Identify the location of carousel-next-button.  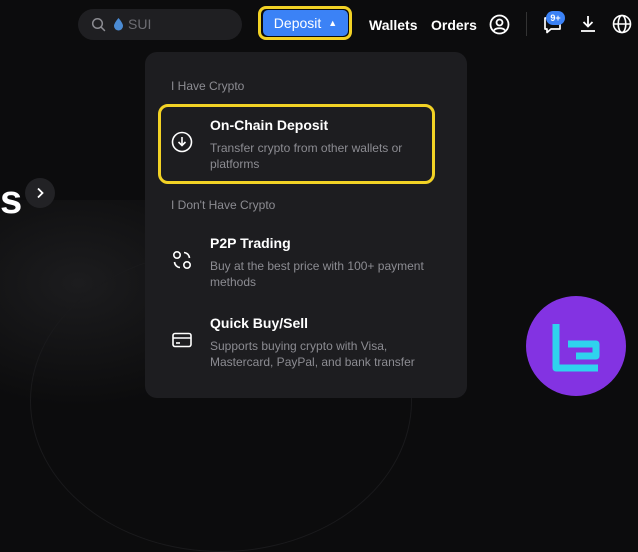
(40, 193).